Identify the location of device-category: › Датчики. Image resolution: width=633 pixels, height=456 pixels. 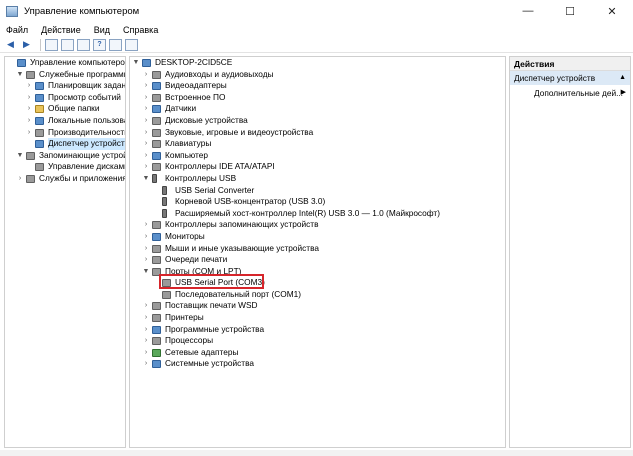
(317, 109).